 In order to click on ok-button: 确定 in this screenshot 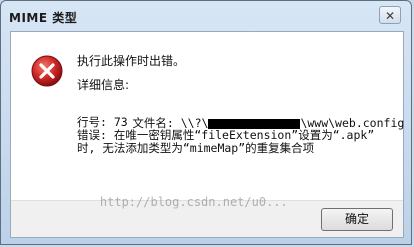, I will do `click(357, 219)`.